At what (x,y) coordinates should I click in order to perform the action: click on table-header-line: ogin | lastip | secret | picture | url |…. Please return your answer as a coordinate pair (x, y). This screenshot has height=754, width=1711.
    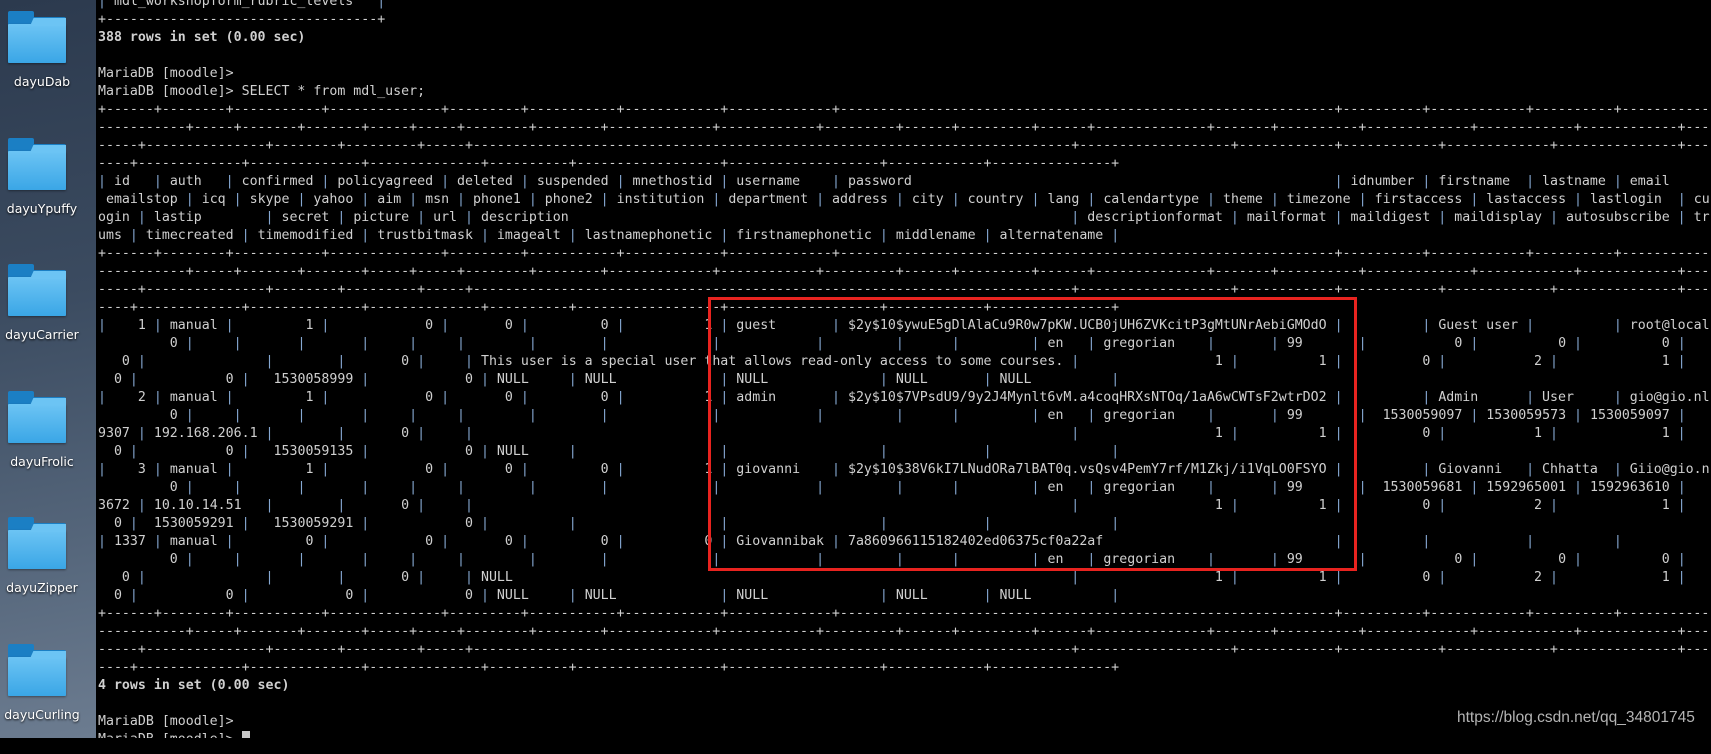
    Looking at the image, I should click on (904, 217).